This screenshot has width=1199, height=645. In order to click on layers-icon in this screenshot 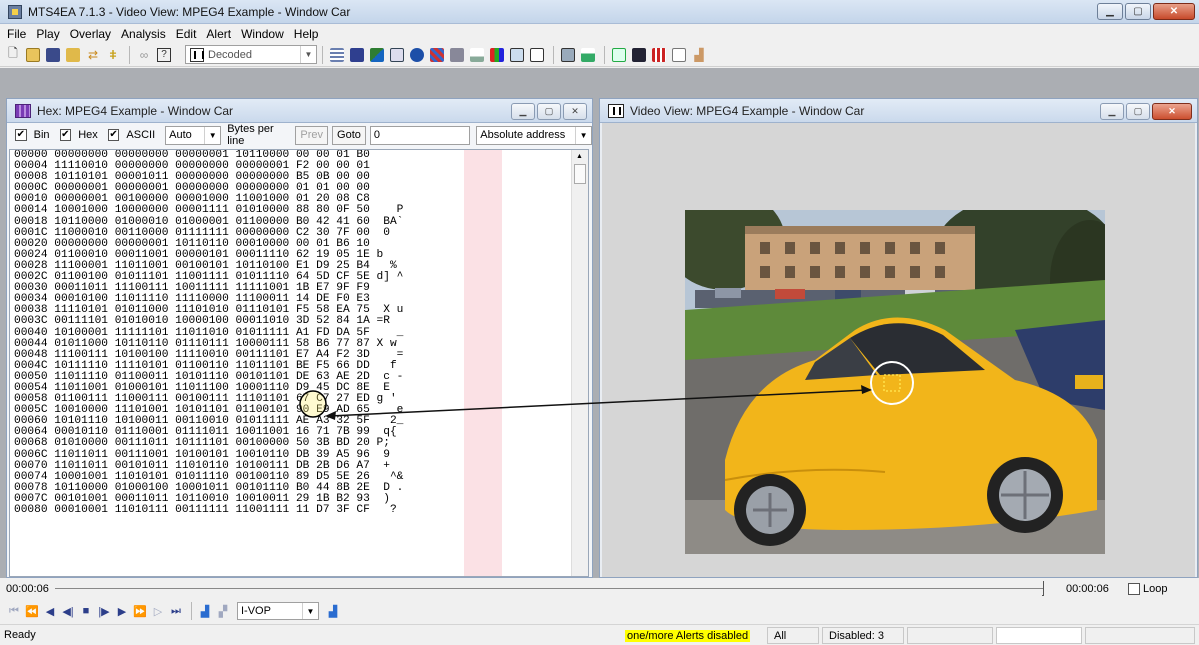, I will do `click(457, 55)`.